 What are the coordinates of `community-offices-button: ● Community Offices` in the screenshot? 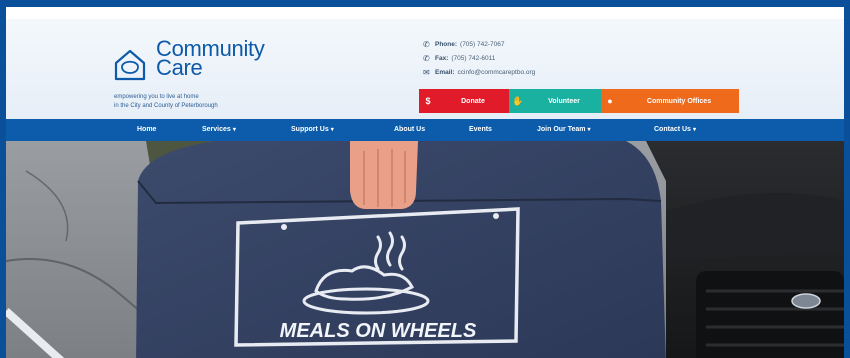 It's located at (670, 101).